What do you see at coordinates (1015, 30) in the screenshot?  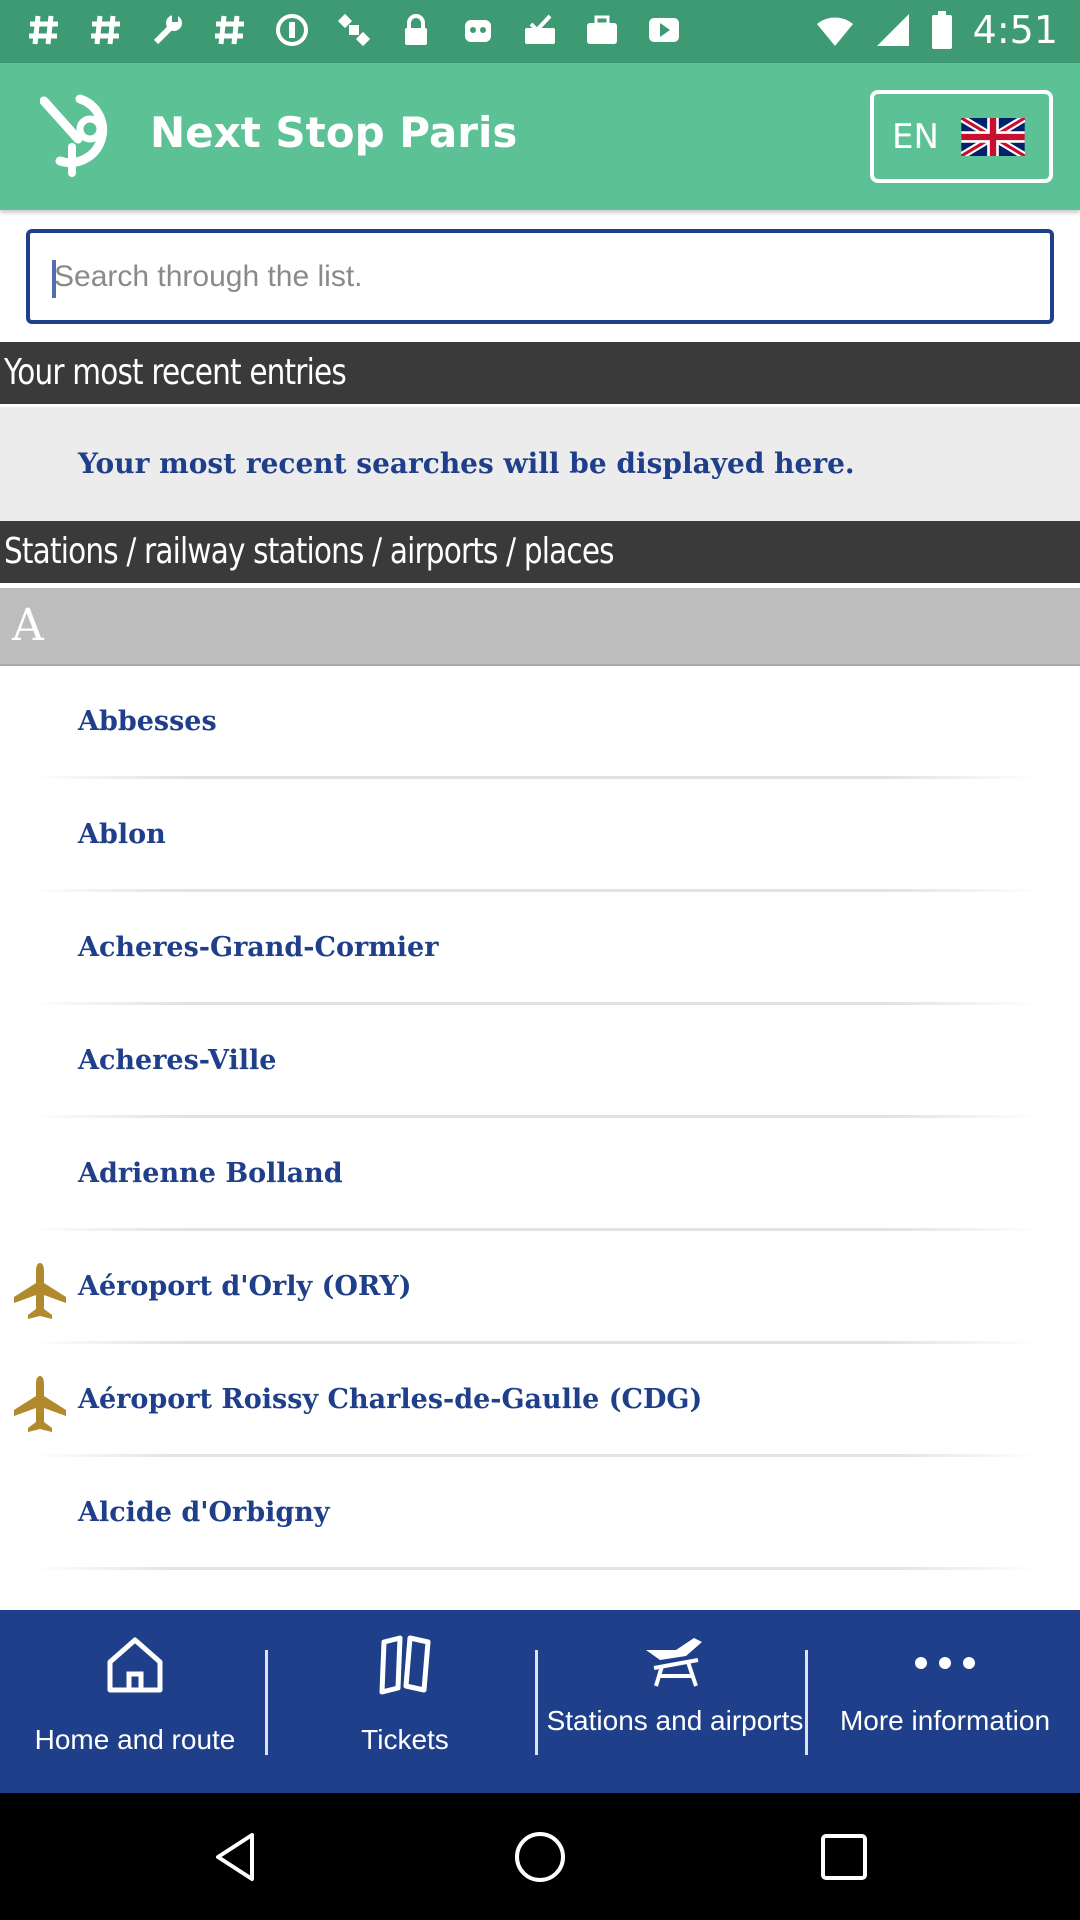 I see `clock: 4:51` at bounding box center [1015, 30].